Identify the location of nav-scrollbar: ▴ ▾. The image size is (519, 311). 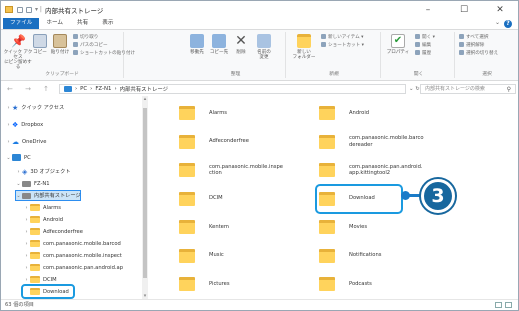
(145, 197).